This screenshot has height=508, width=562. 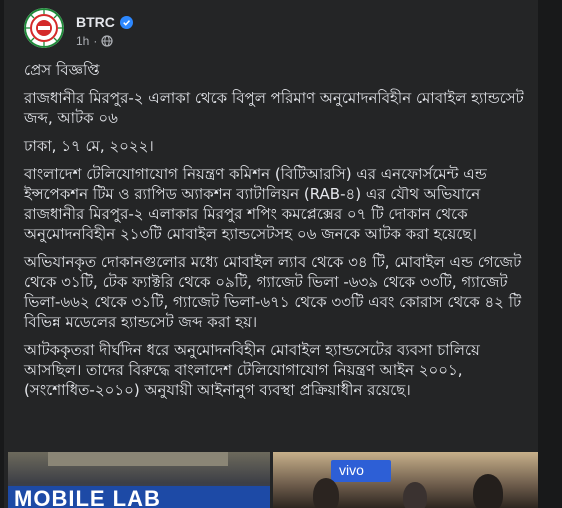 What do you see at coordinates (351, 470) in the screenshot?
I see `vivo-sign-text: vivo` at bounding box center [351, 470].